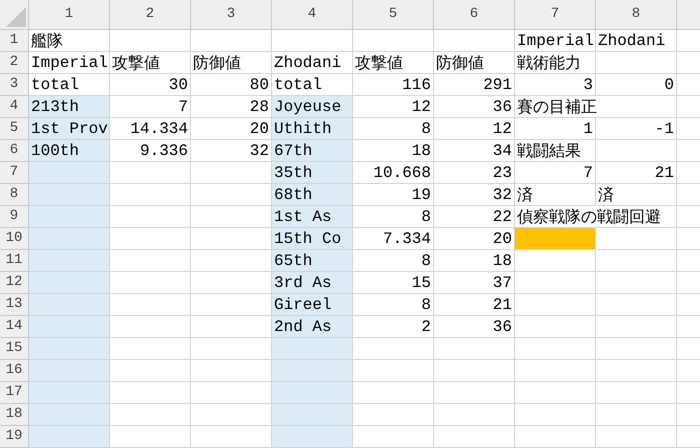  Describe the element at coordinates (14, 283) in the screenshot. I see `row-header: 12` at that location.